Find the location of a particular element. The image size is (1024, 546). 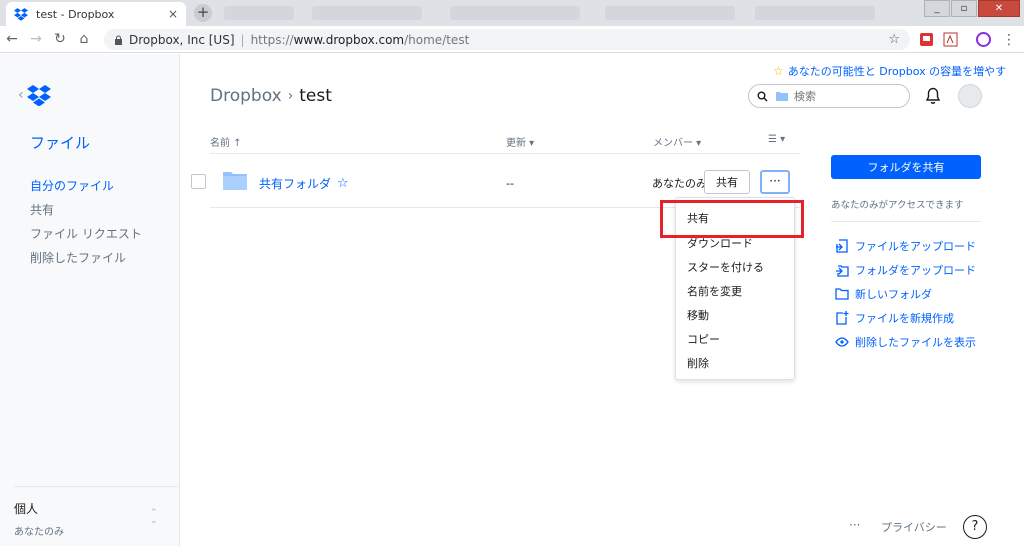

avatar is located at coordinates (970, 96).